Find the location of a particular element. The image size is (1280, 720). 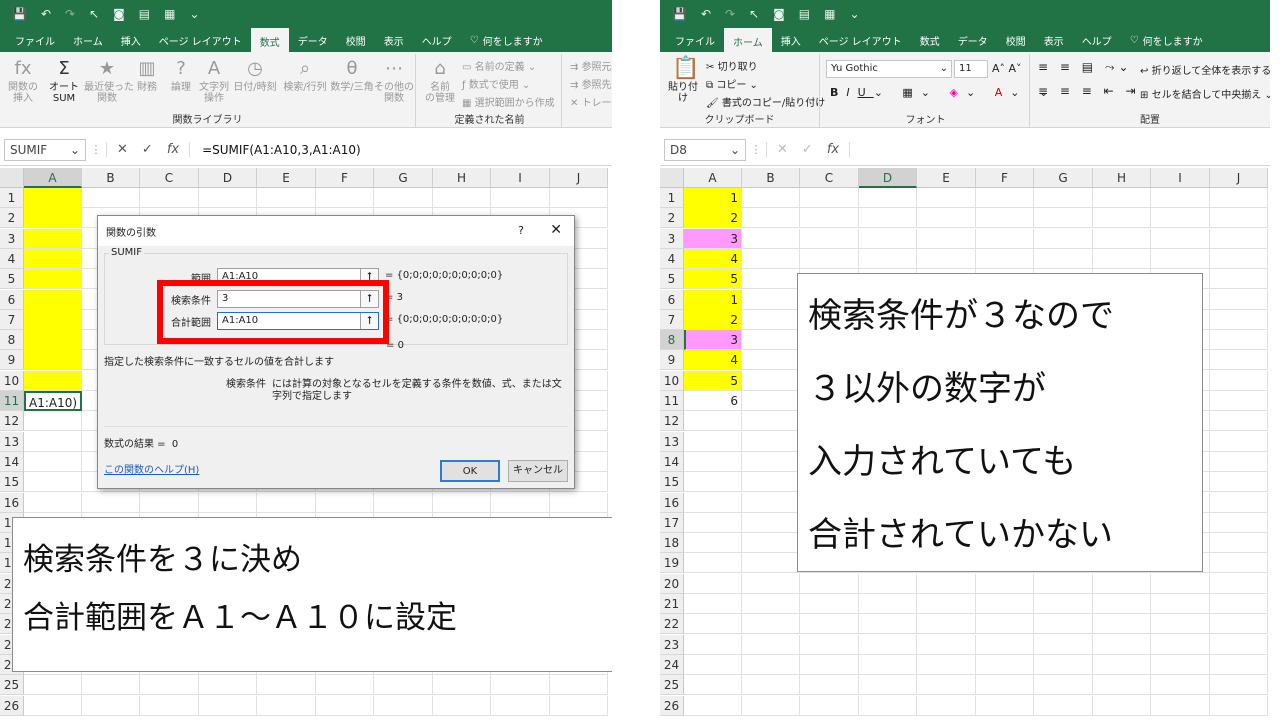

row-header-23: 23 is located at coordinates (672, 644).